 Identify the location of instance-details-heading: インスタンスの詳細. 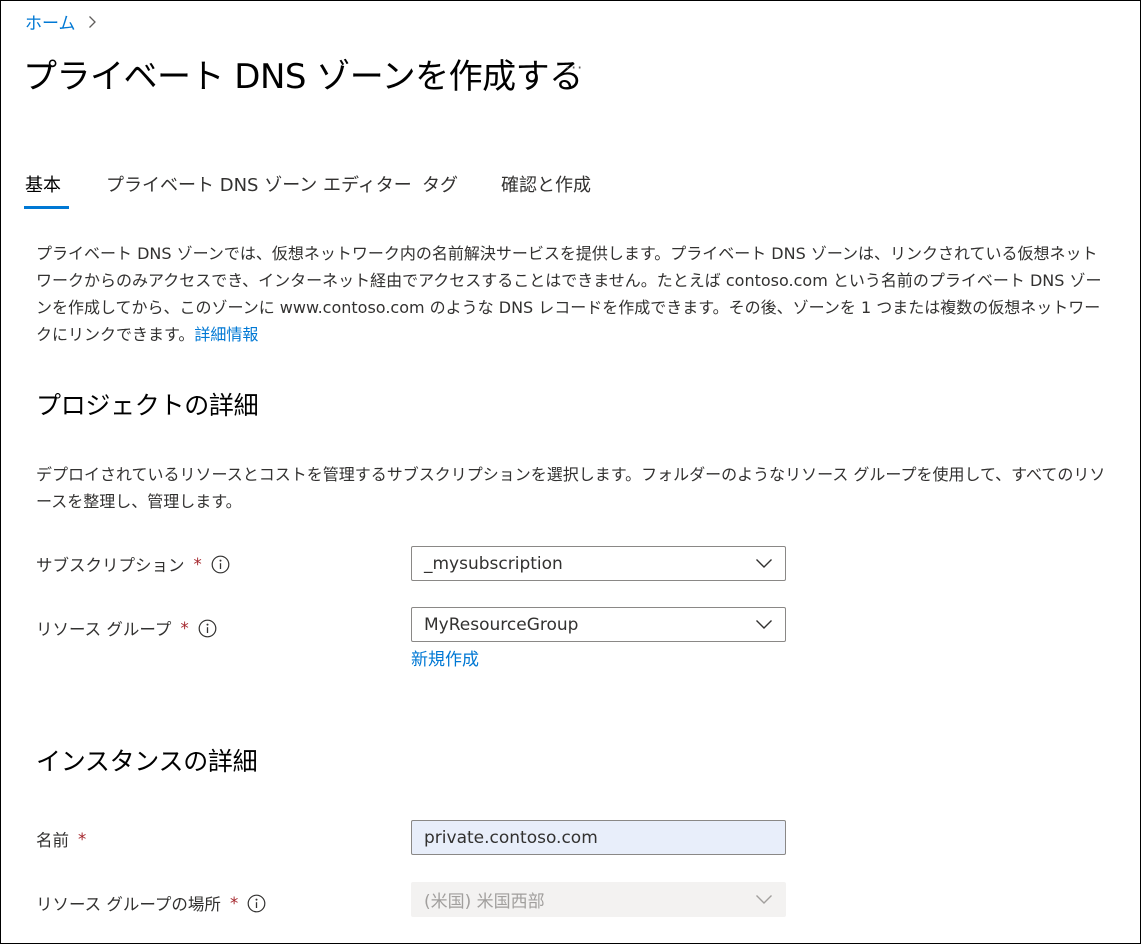
(147, 761).